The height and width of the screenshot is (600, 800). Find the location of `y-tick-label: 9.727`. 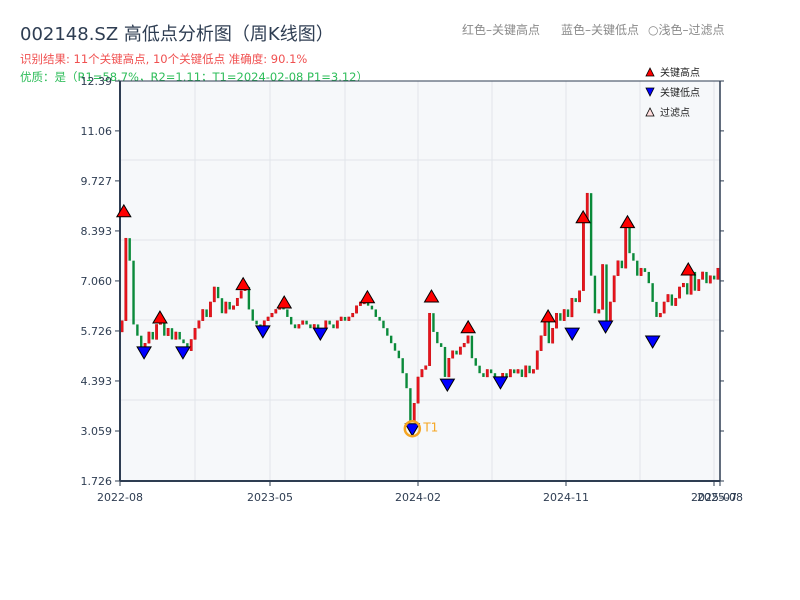

y-tick-label: 9.727 is located at coordinates (97, 181).